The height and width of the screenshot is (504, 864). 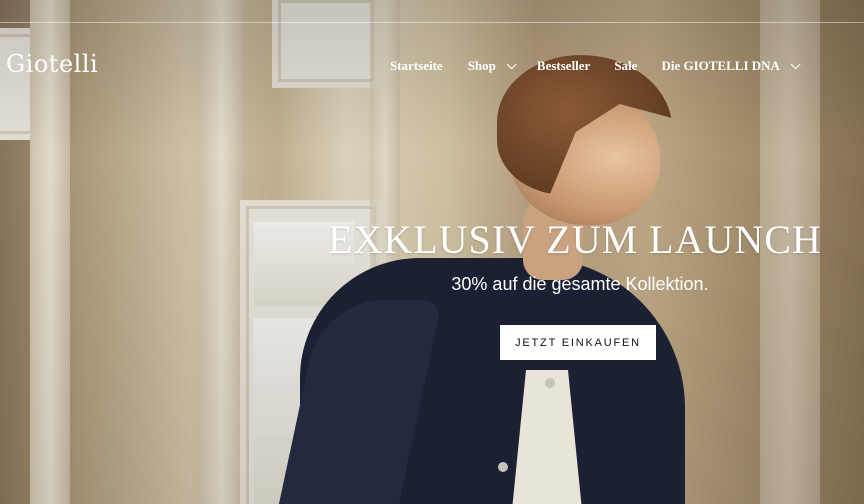 I want to click on chevron-down-icon, so click(x=511, y=63).